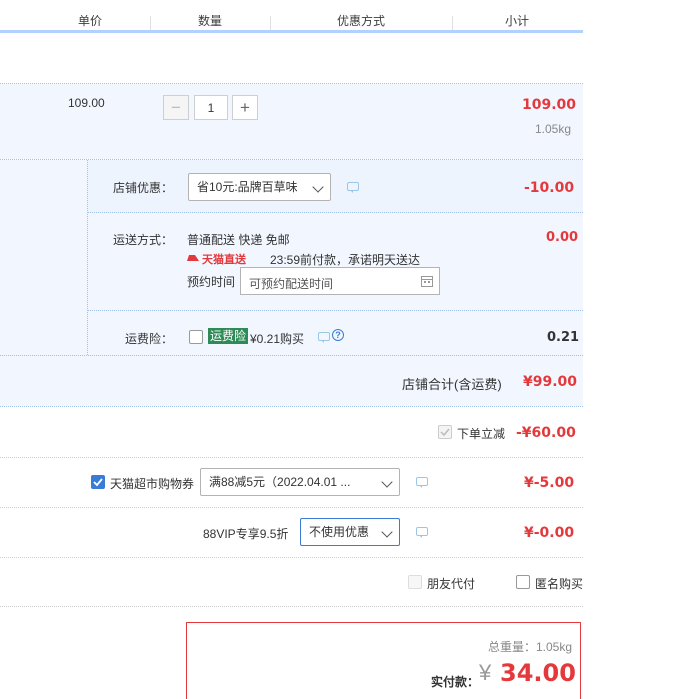 Image resolution: width=680 pixels, height=699 pixels. Describe the element at coordinates (550, 382) in the screenshot. I see `shop-total-amount: ¥99.00` at that location.